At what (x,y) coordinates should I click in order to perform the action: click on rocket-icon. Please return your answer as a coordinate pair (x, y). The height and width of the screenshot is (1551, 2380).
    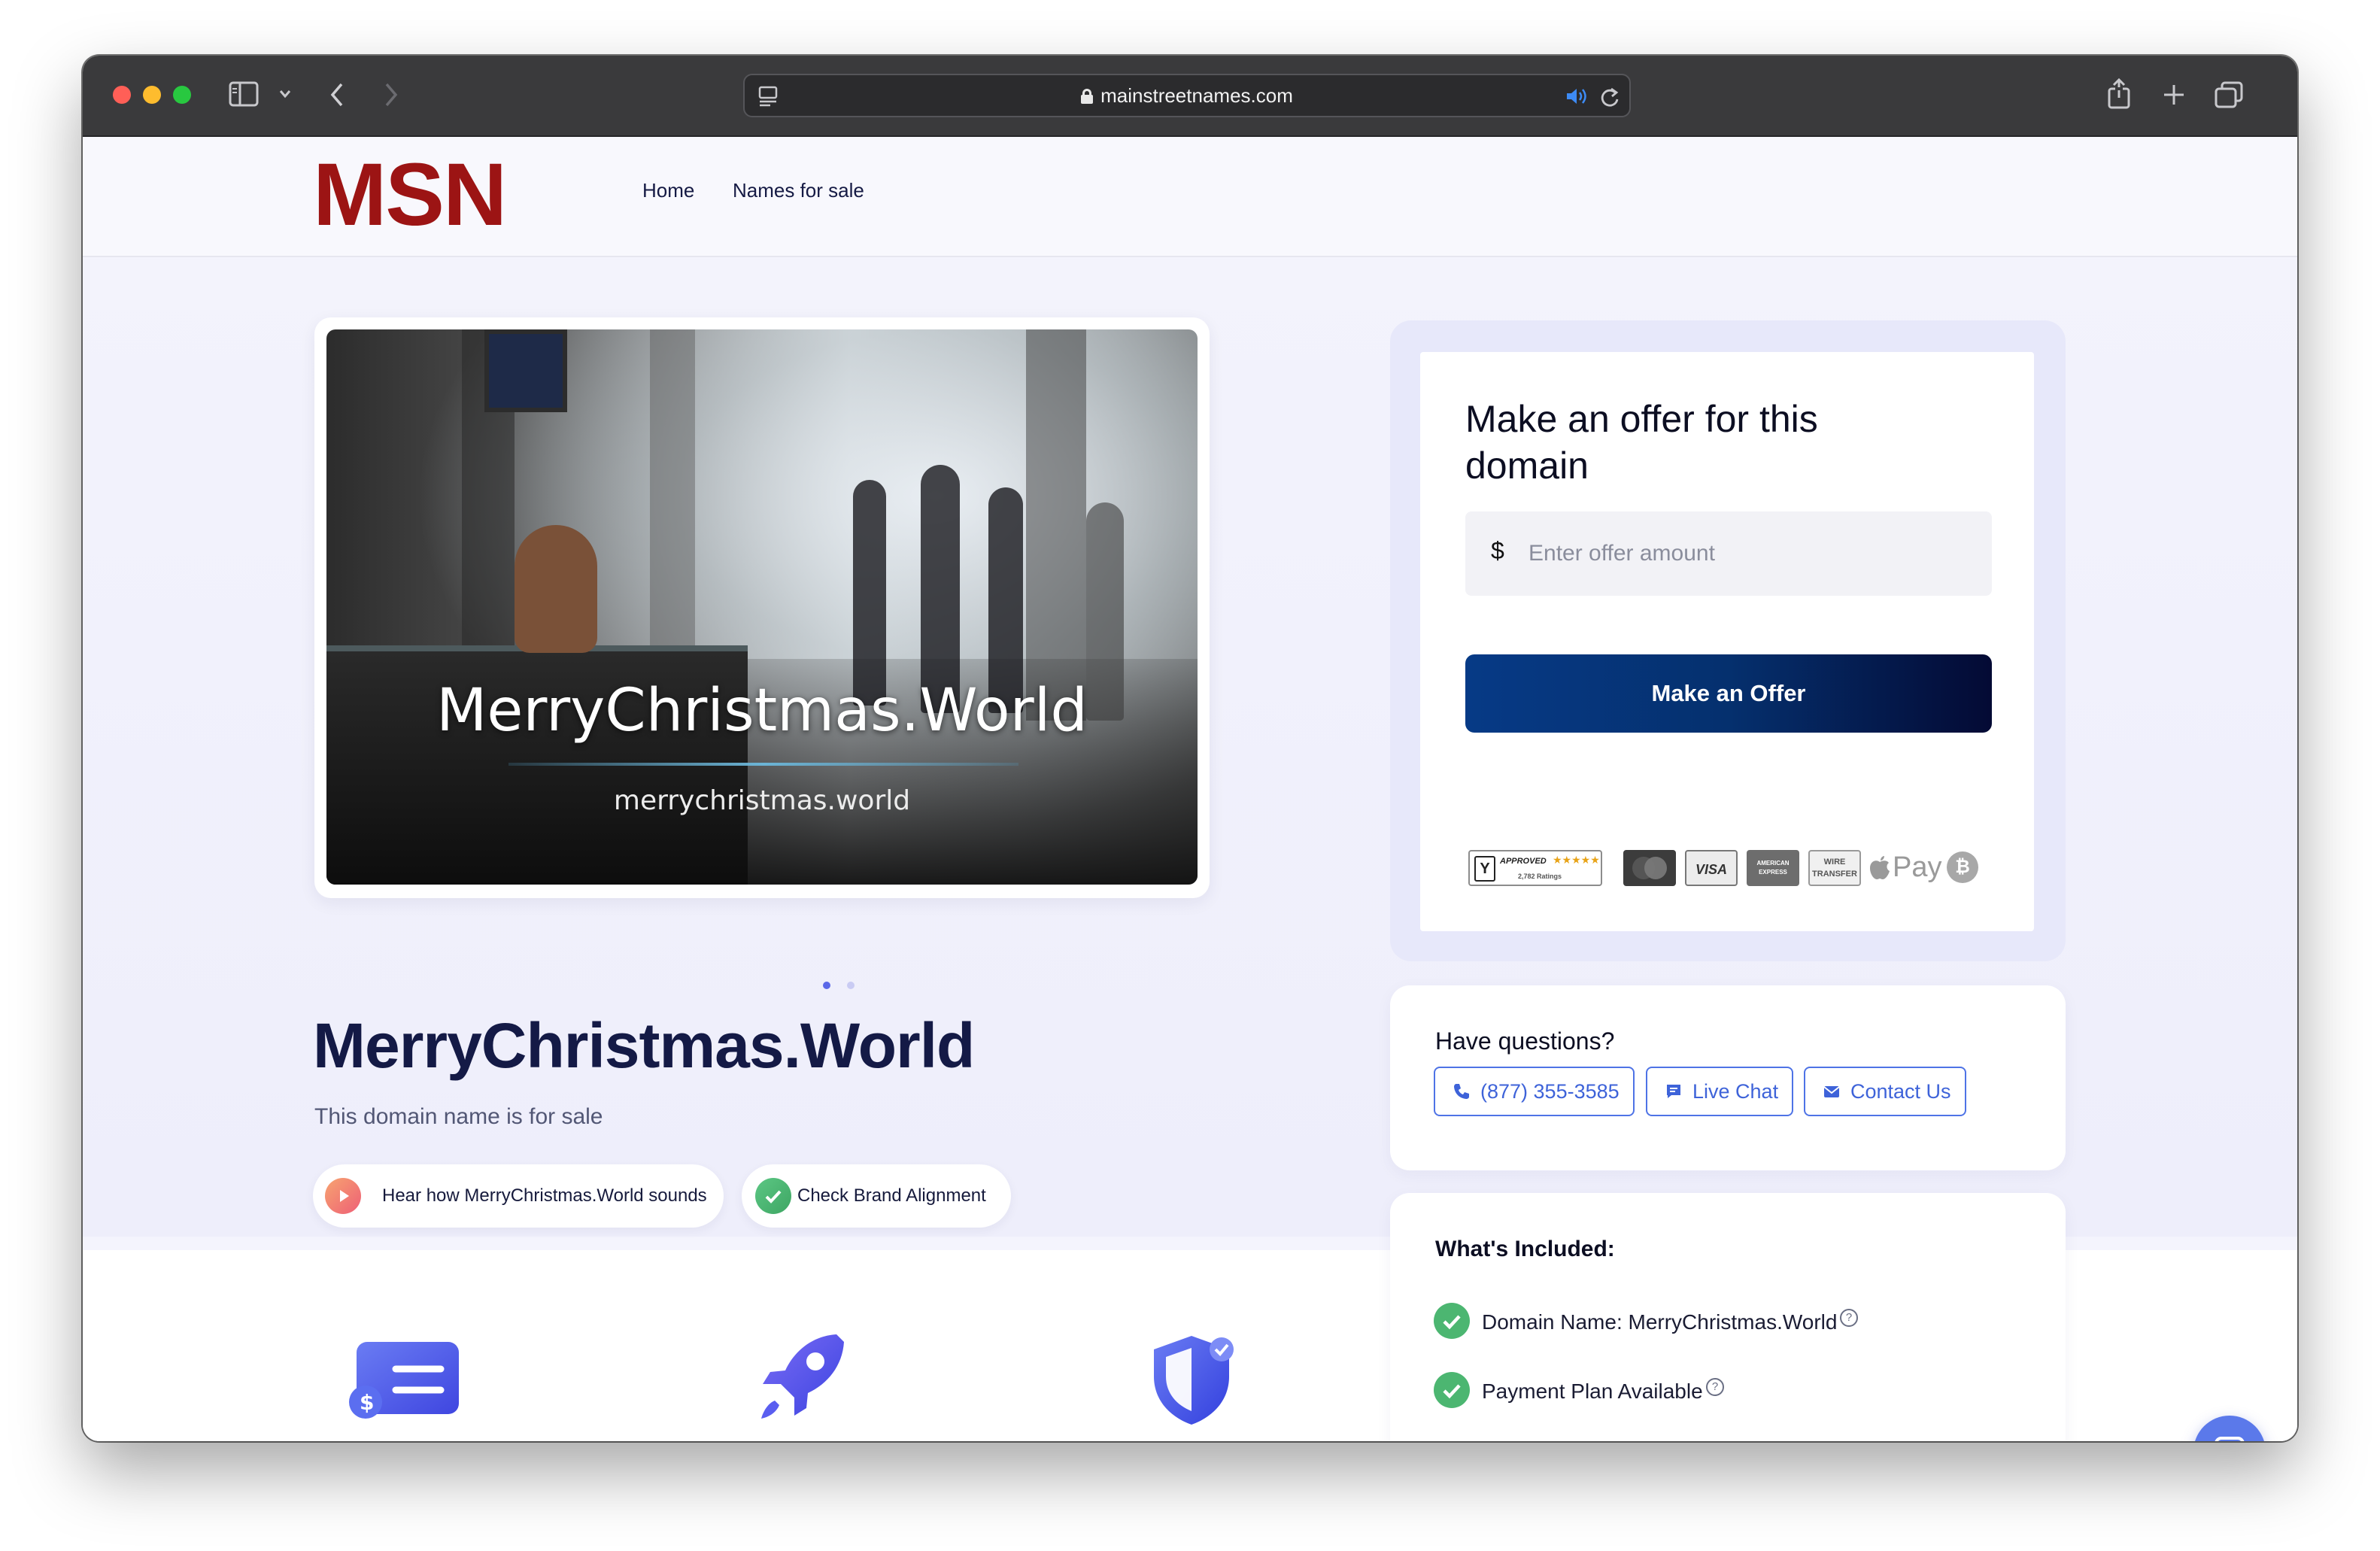
    Looking at the image, I should click on (802, 1377).